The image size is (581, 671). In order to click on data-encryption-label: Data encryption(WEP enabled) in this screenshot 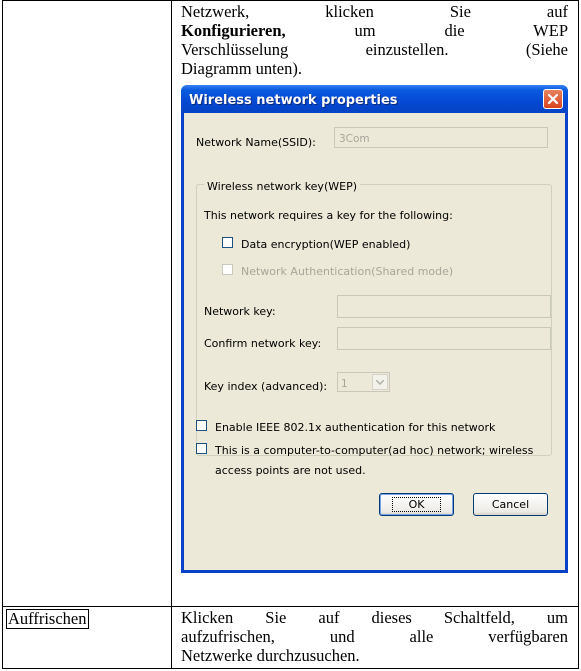, I will do `click(326, 244)`.